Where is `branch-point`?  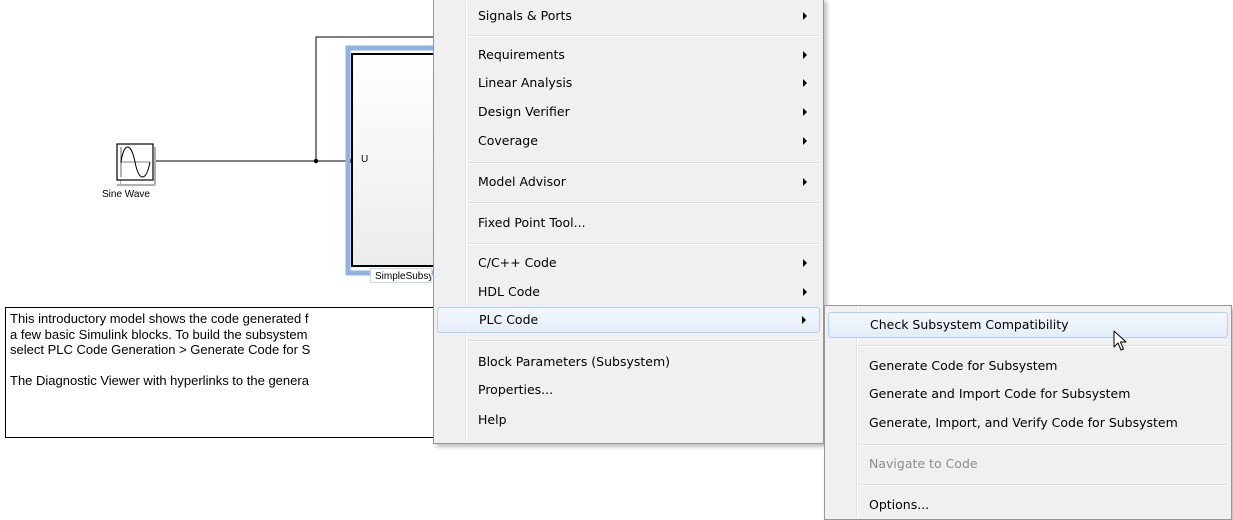
branch-point is located at coordinates (316, 161).